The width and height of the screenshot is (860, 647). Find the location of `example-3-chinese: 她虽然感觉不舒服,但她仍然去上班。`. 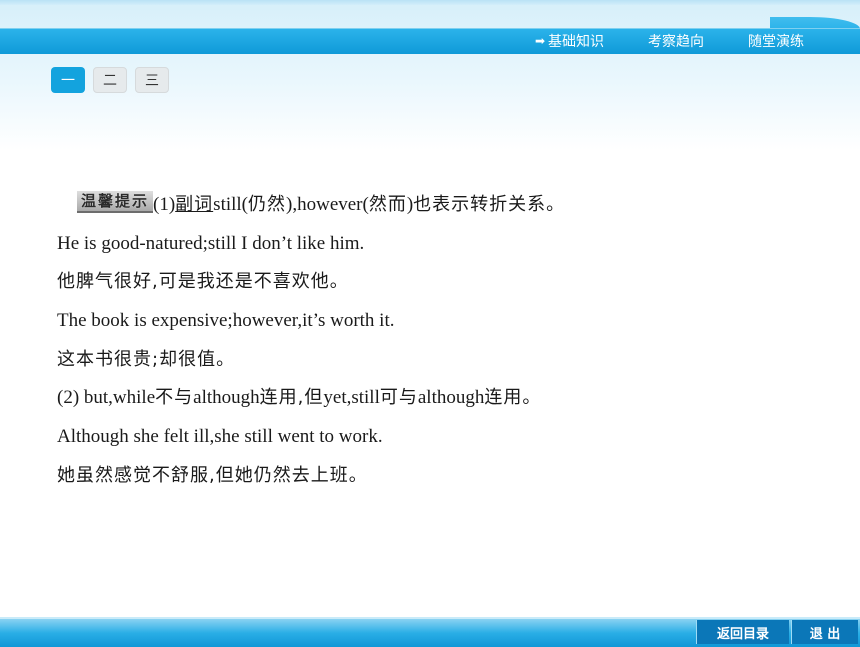

example-3-chinese: 她虽然感觉不舒服,但她仍然去上班。 is located at coordinates (212, 475).